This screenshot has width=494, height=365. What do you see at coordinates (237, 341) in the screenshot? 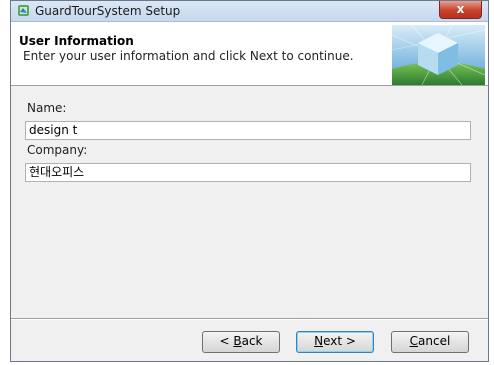
I see `back-button-mnemonic: B` at bounding box center [237, 341].